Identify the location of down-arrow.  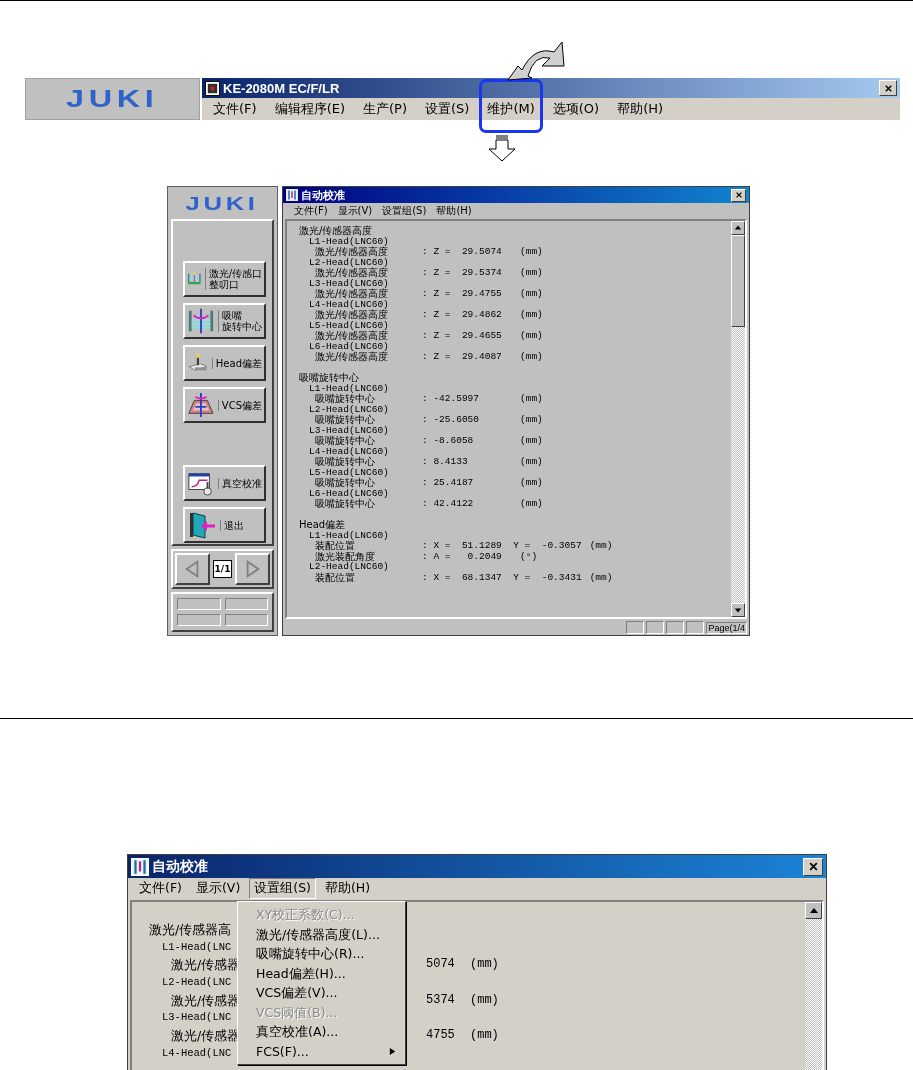
(502, 148).